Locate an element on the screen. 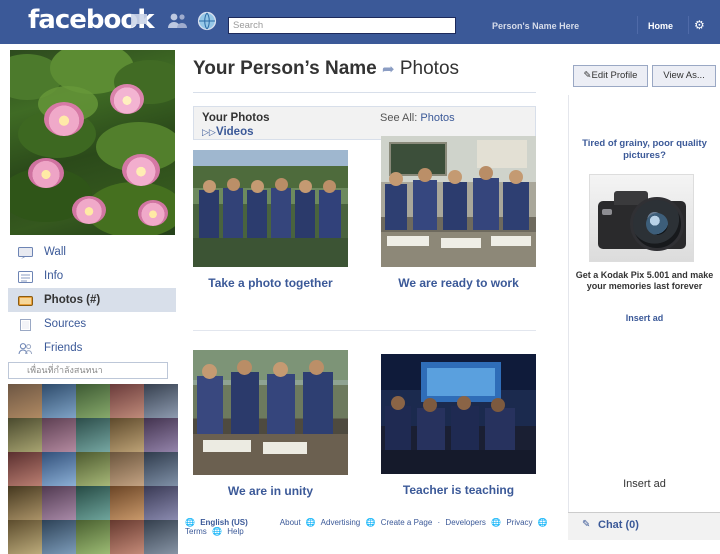 Image resolution: width=720 pixels, height=554 pixels. messages-icon is located at coordinates (141, 21).